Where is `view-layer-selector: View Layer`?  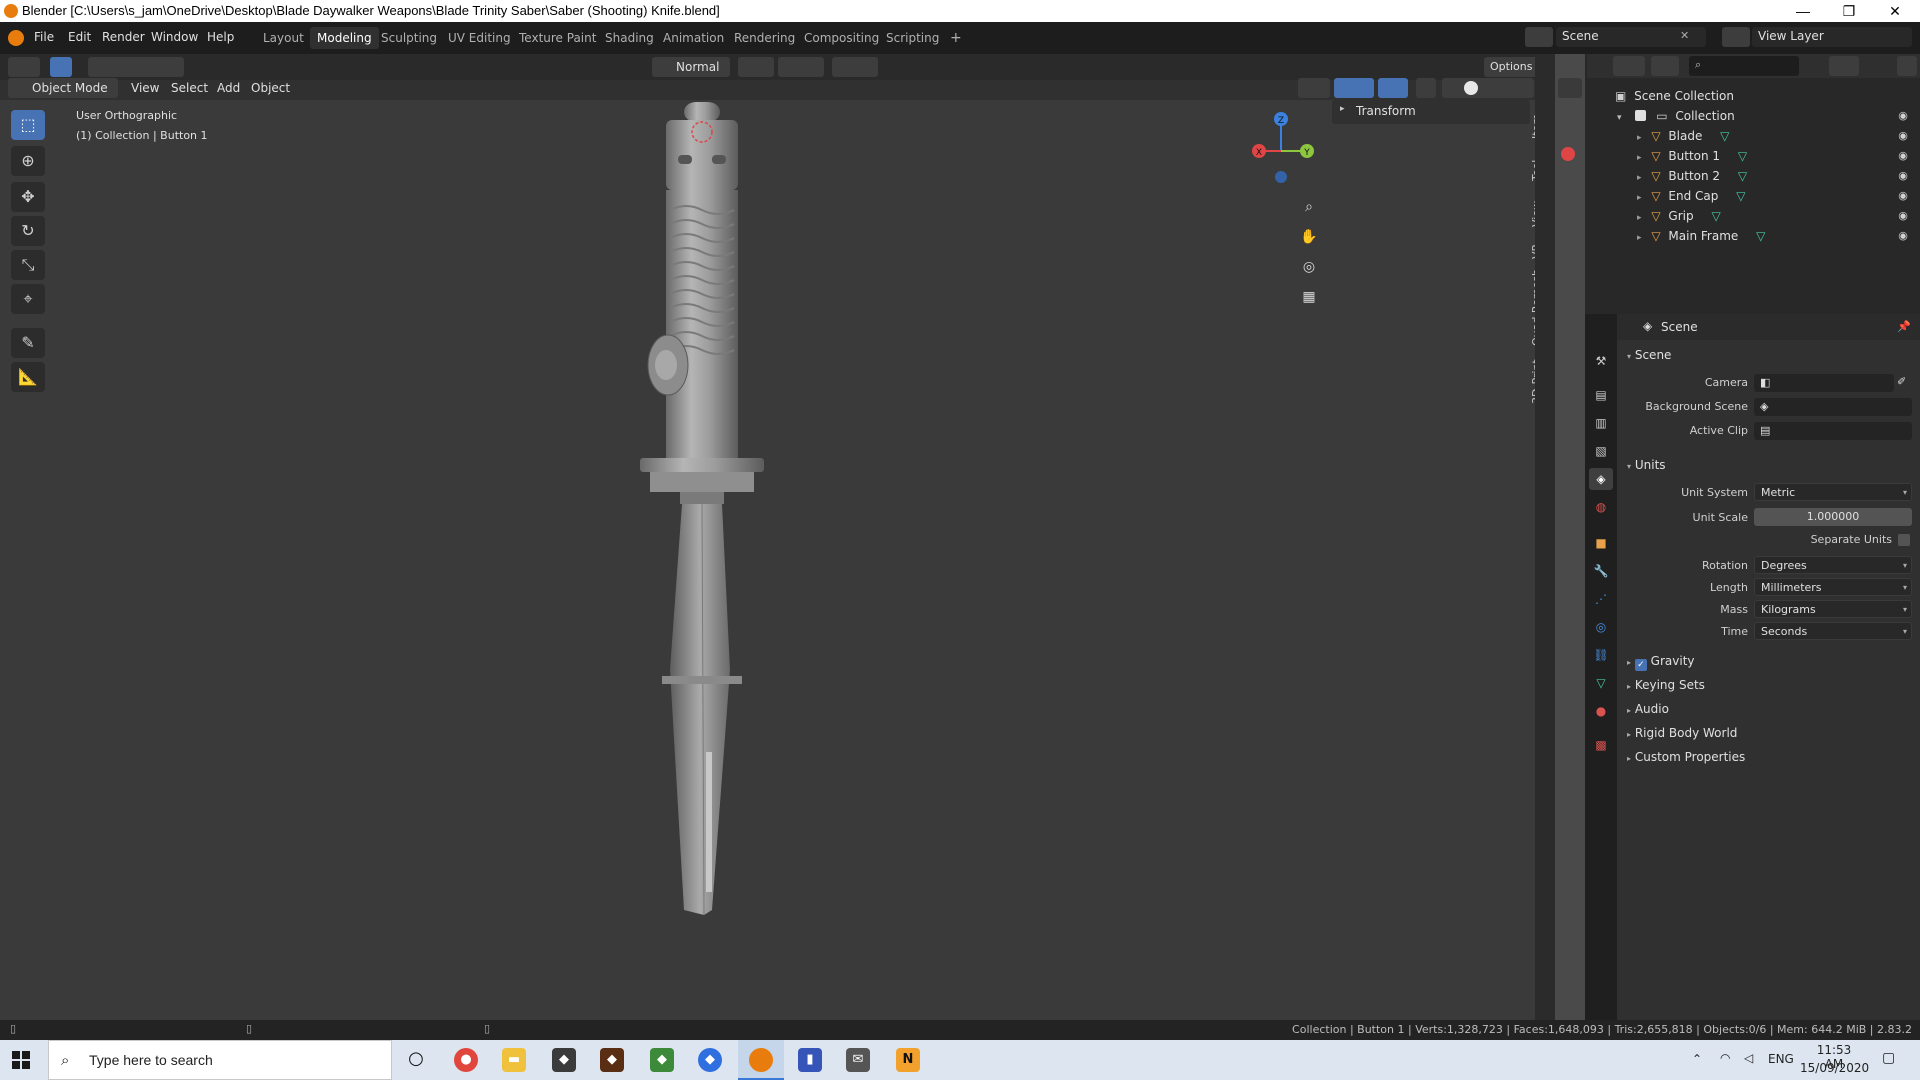
view-layer-selector: View Layer is located at coordinates (1832, 37).